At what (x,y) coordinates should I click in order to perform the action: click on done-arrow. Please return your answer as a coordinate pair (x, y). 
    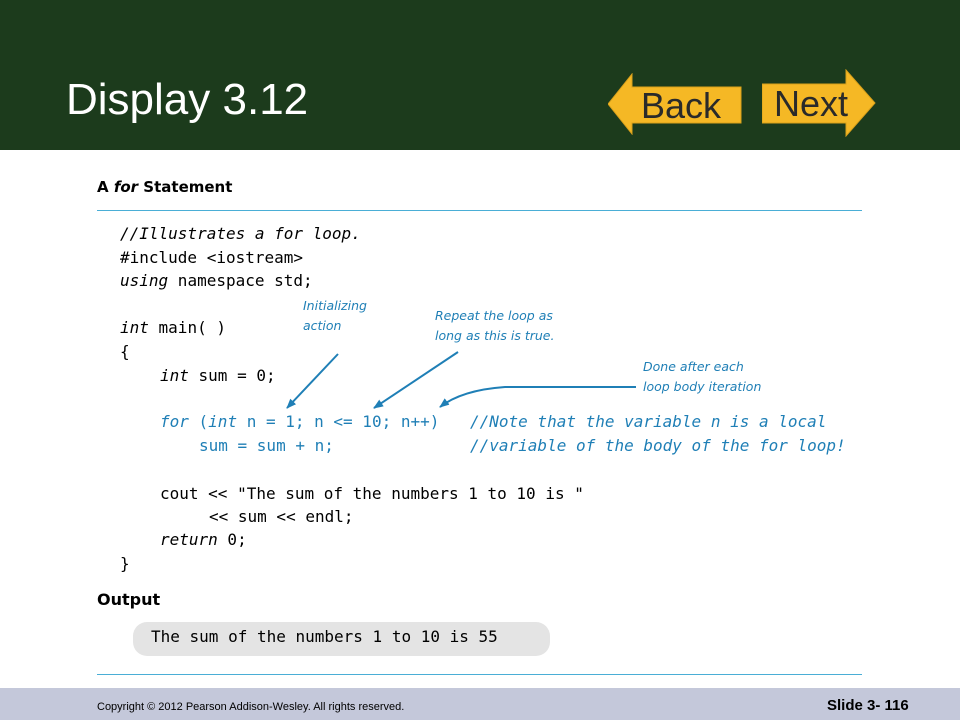
    Looking at the image, I should click on (537, 397).